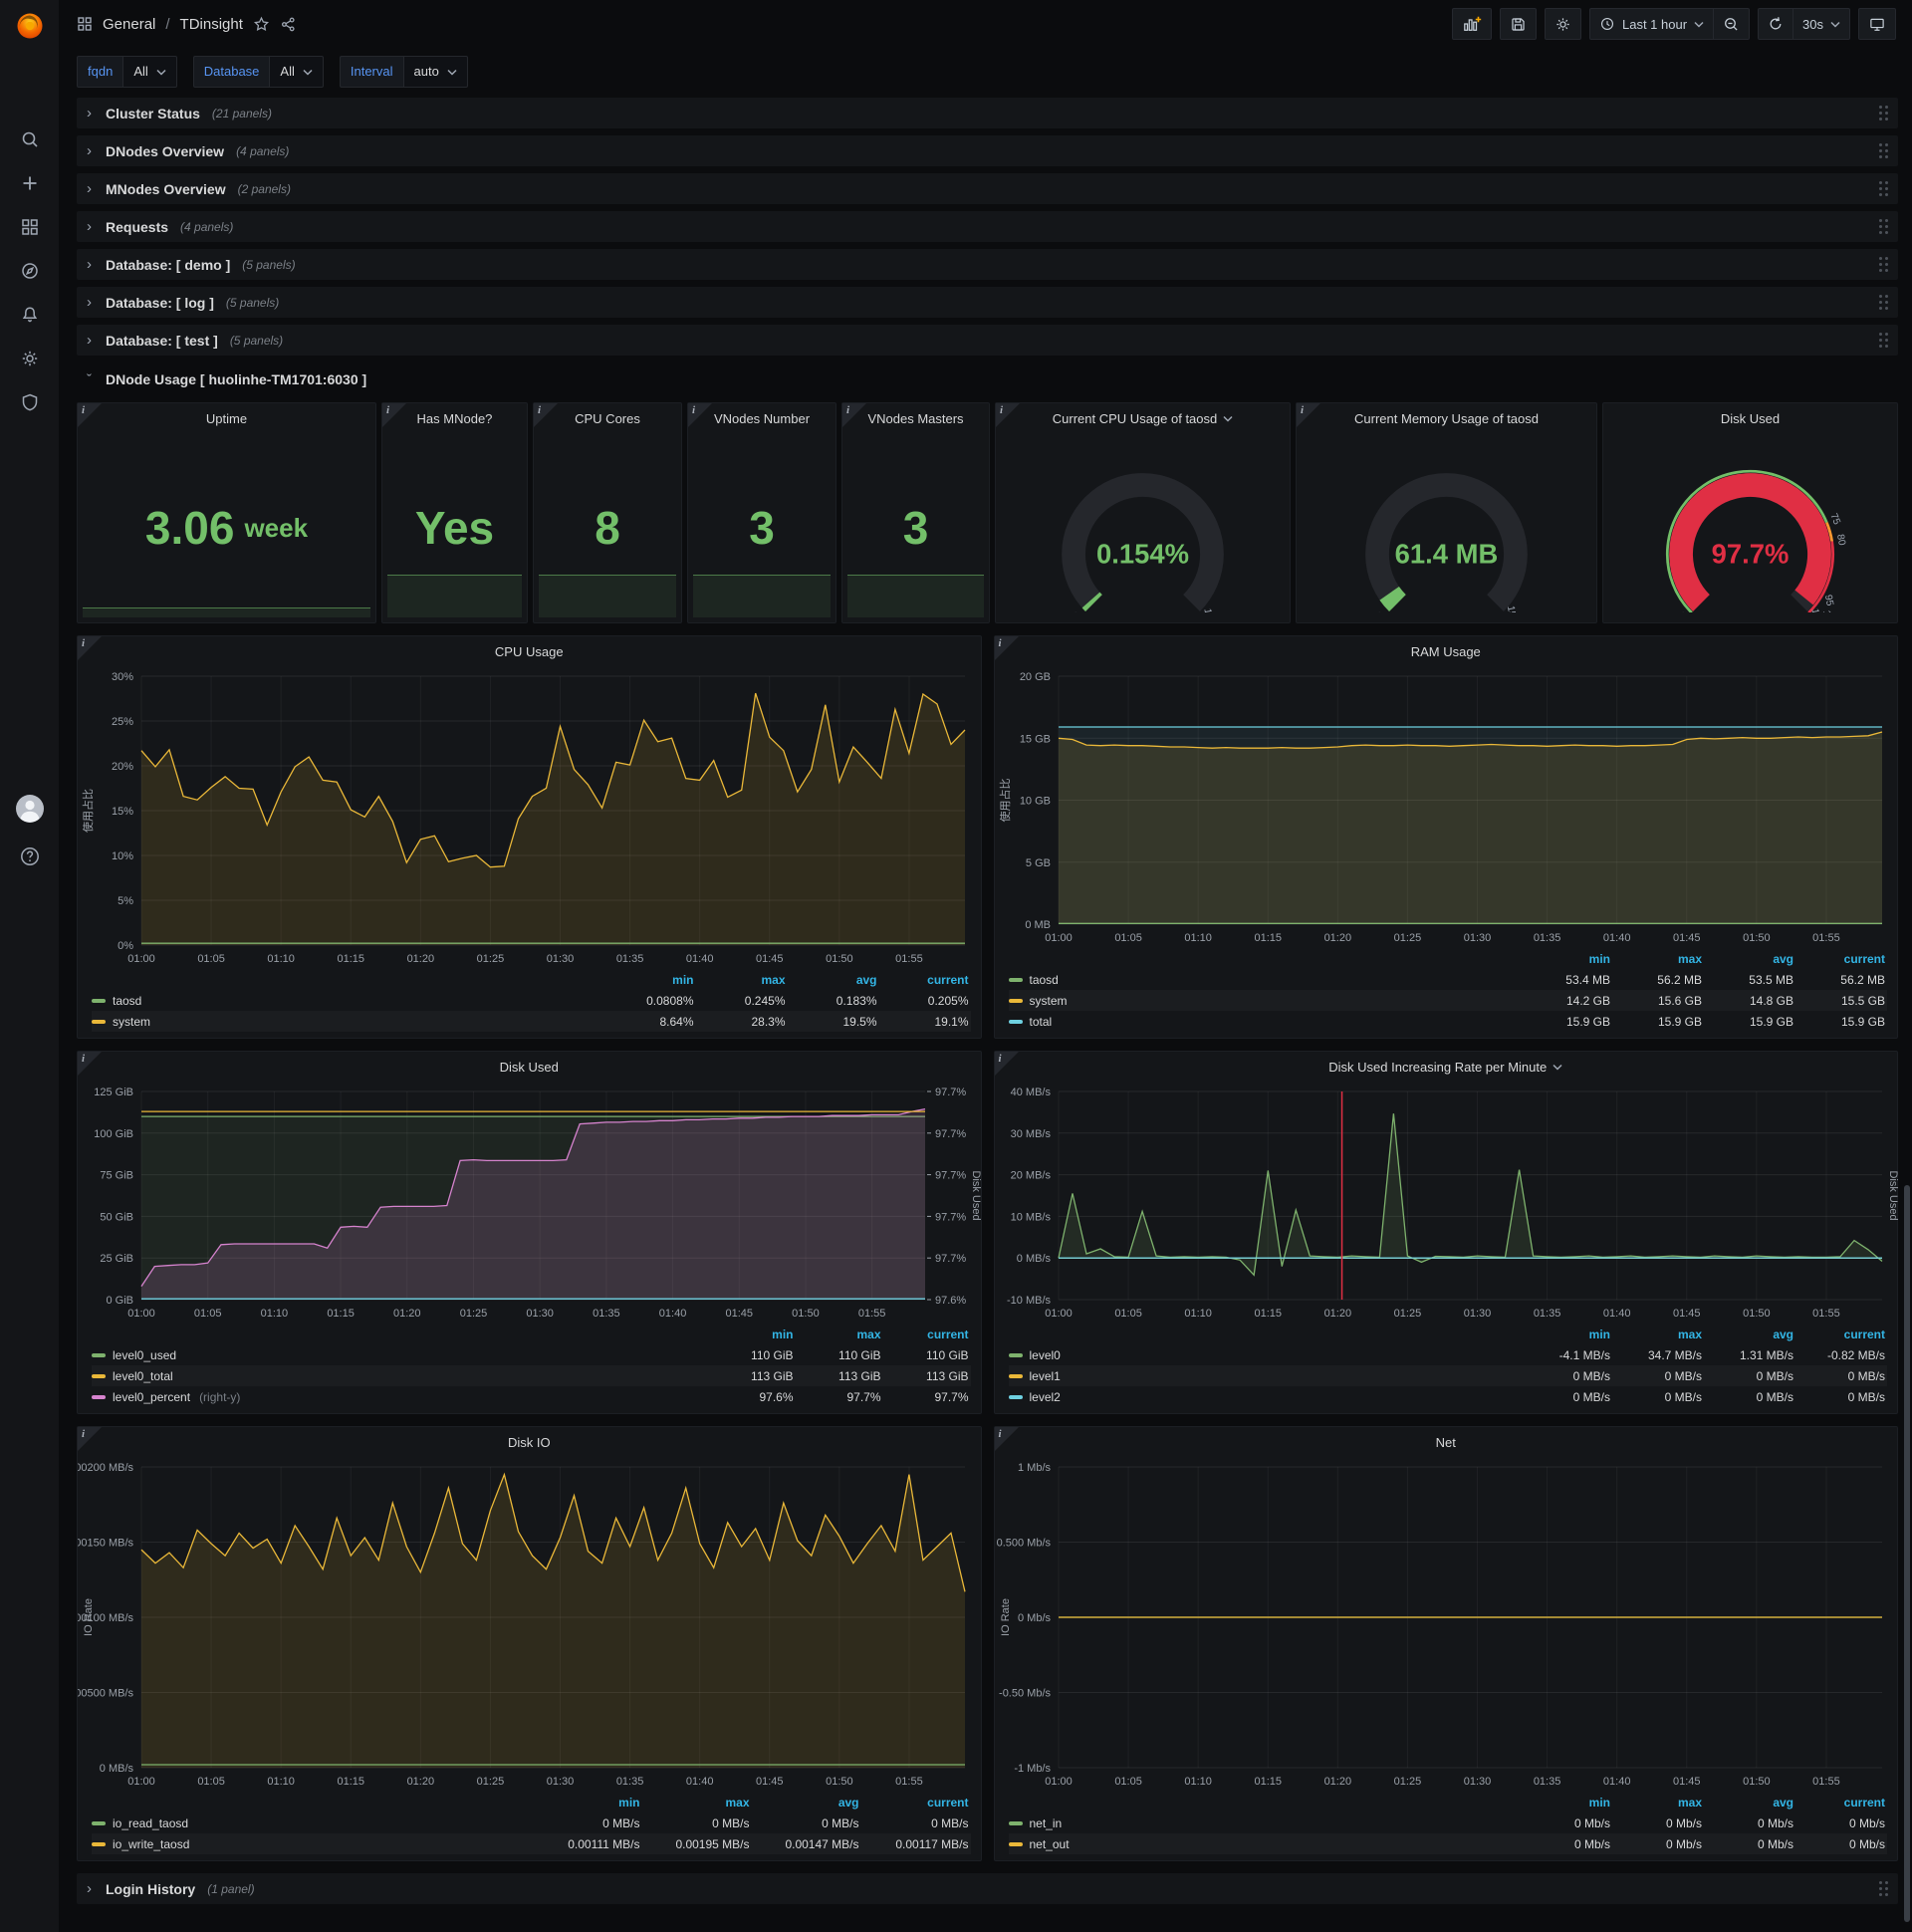  Describe the element at coordinates (1651, 24) in the screenshot. I see `time-range-picker: Last 1 hour` at that location.